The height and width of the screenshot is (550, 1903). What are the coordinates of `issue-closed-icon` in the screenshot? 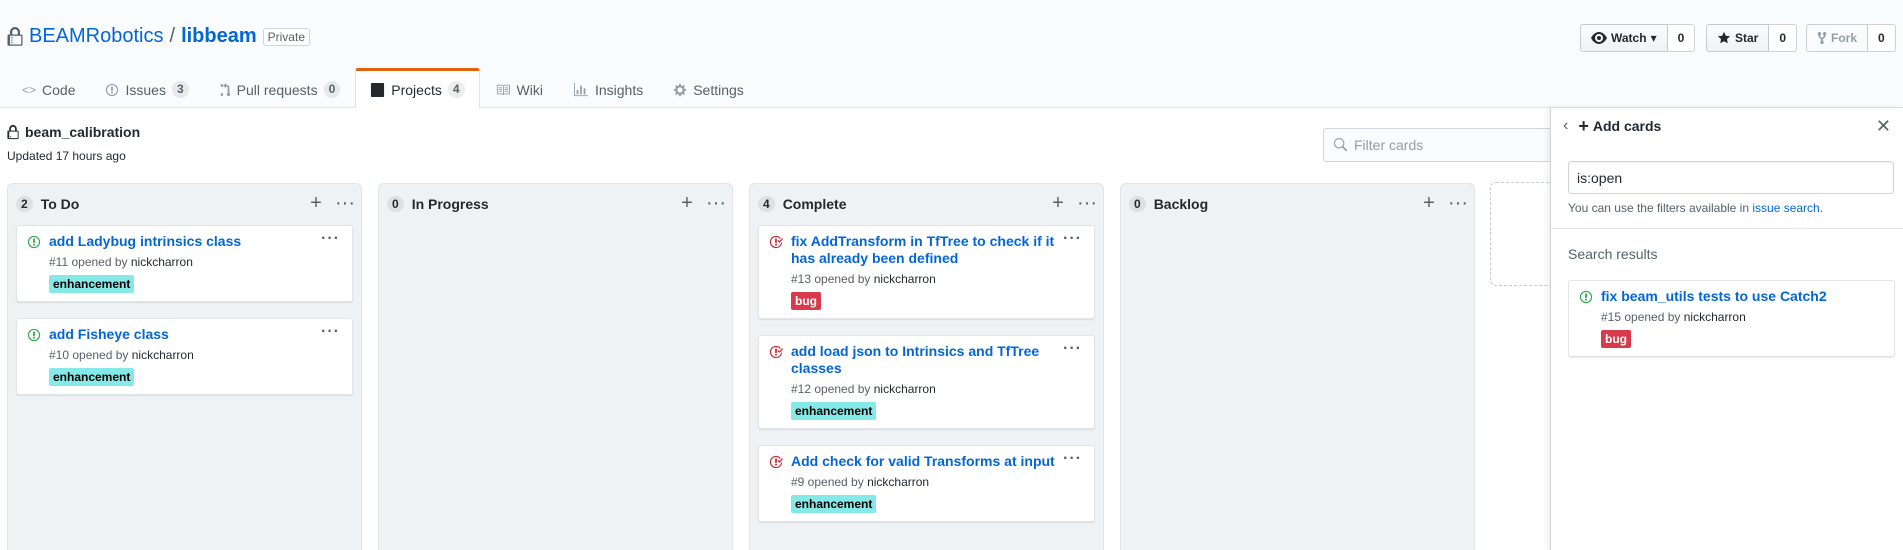 It's located at (776, 462).